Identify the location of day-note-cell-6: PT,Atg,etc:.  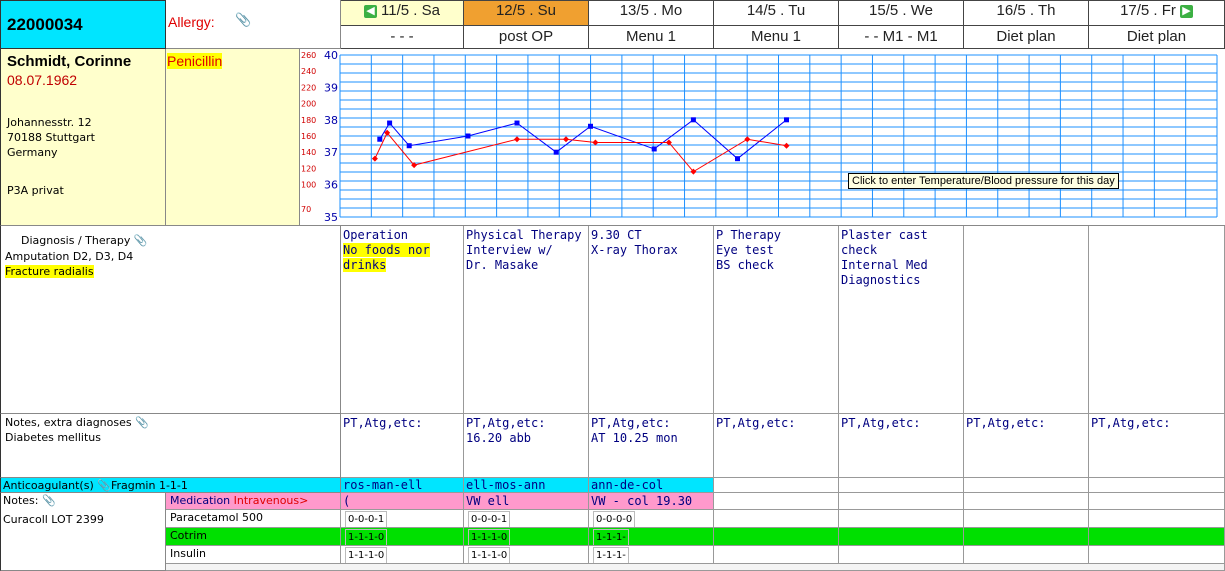
(1157, 446).